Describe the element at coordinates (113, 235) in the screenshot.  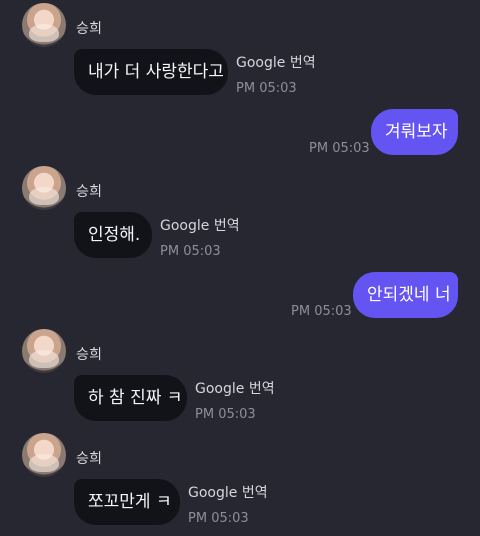
I see `incoming-message-bubble: 인정해.` at that location.